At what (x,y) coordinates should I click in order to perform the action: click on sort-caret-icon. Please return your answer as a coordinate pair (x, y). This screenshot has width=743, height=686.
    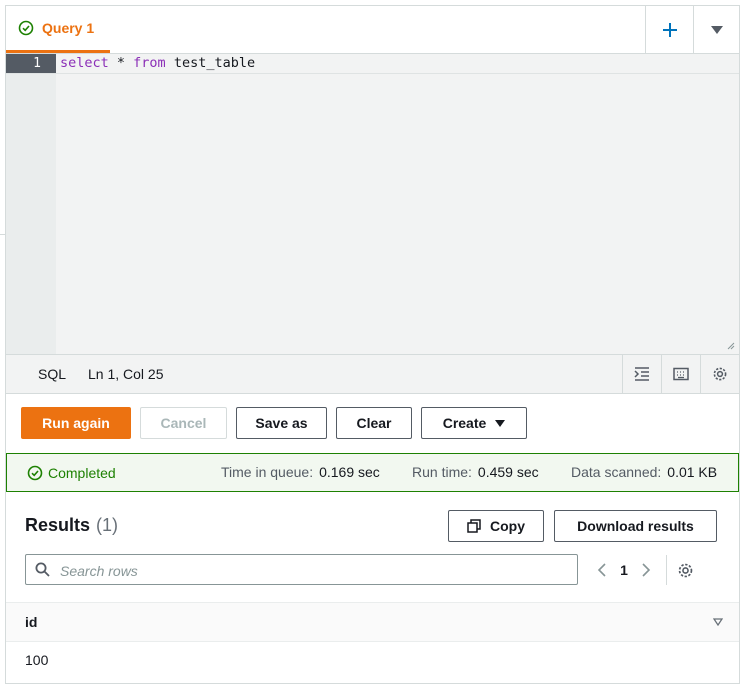
    Looking at the image, I should click on (718, 622).